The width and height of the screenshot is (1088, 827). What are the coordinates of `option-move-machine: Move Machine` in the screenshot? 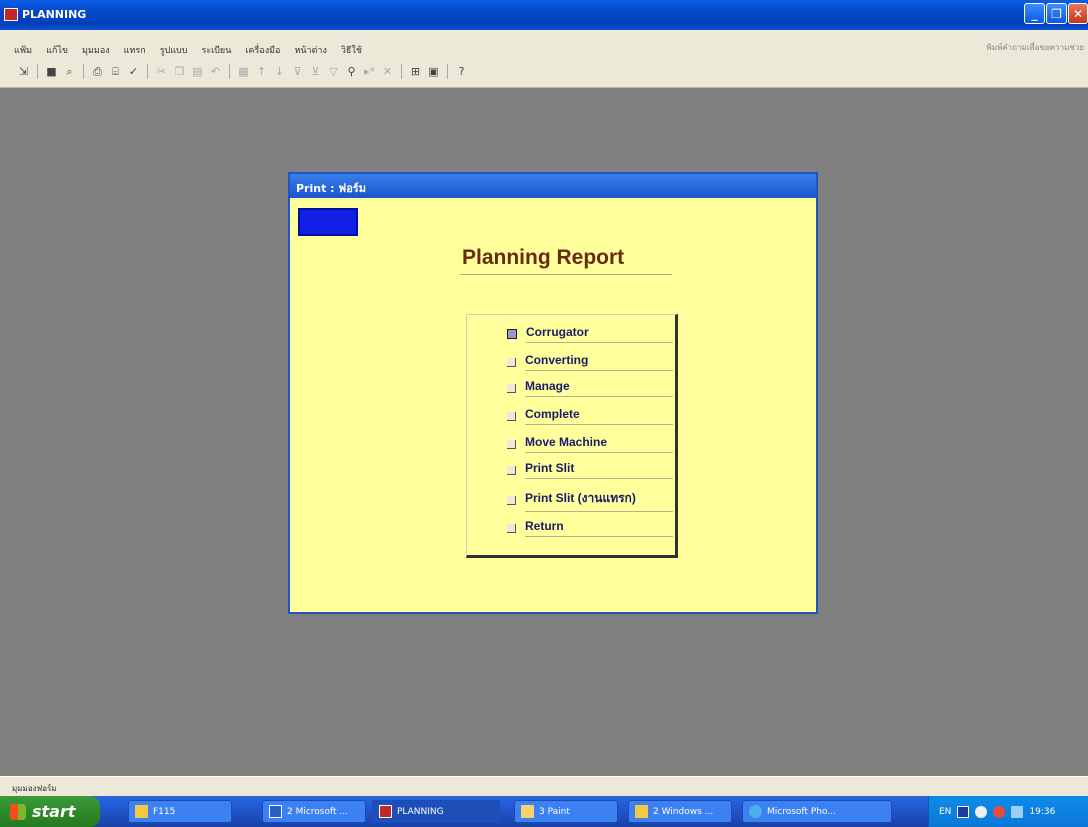 It's located at (590, 444).